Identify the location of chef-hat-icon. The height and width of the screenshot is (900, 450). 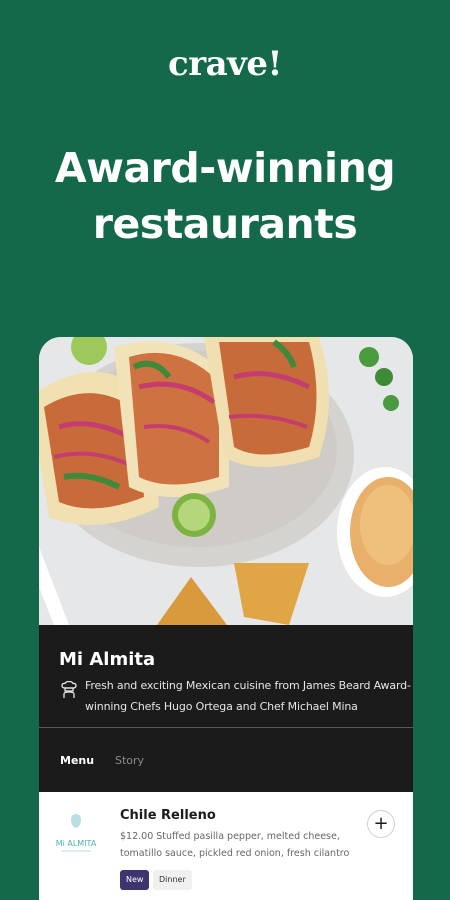
(69, 689).